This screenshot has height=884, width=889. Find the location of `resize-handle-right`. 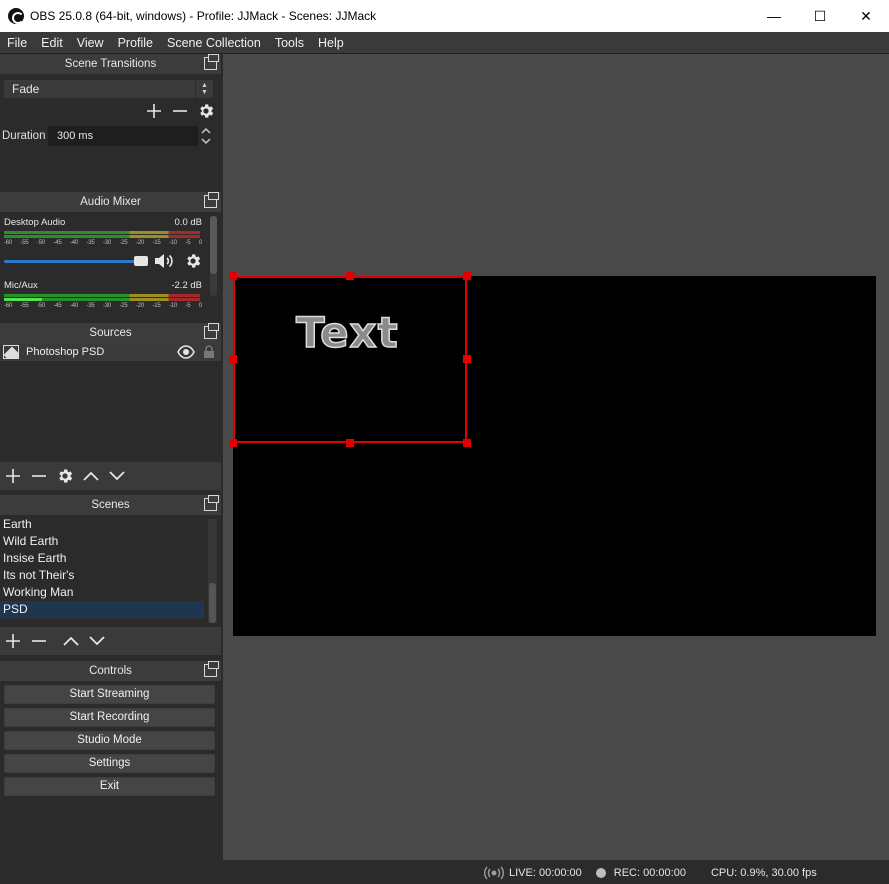

resize-handle-right is located at coordinates (467, 359).